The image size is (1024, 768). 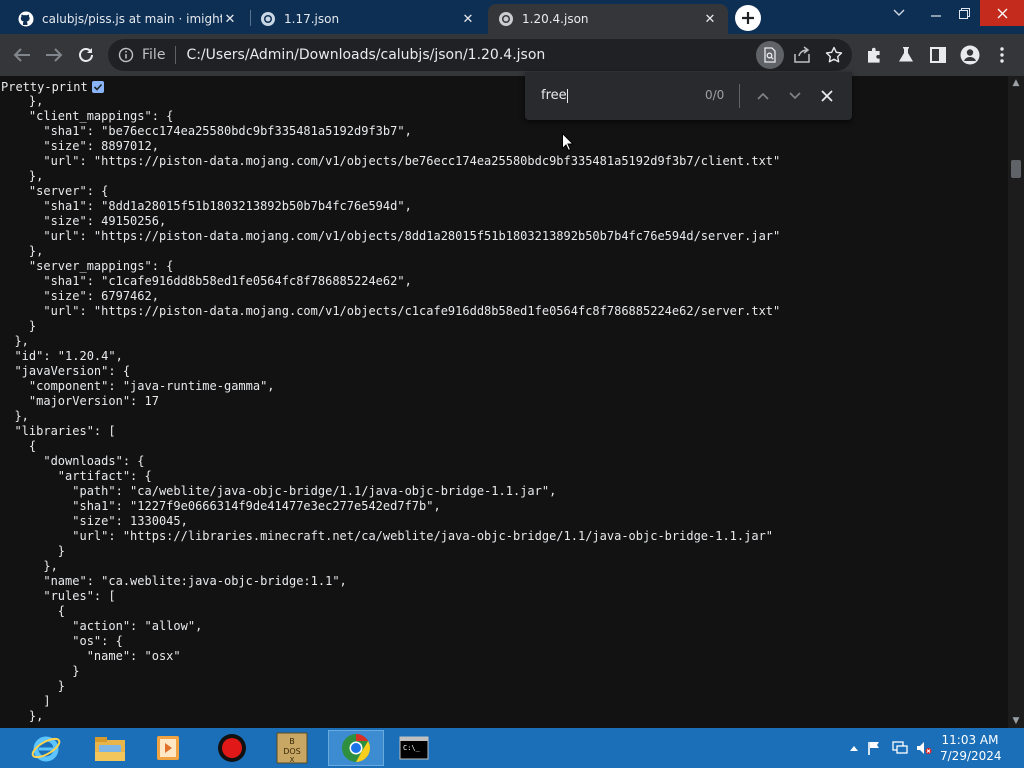 I want to click on command-prompt-button: C:\_, so click(x=414, y=748).